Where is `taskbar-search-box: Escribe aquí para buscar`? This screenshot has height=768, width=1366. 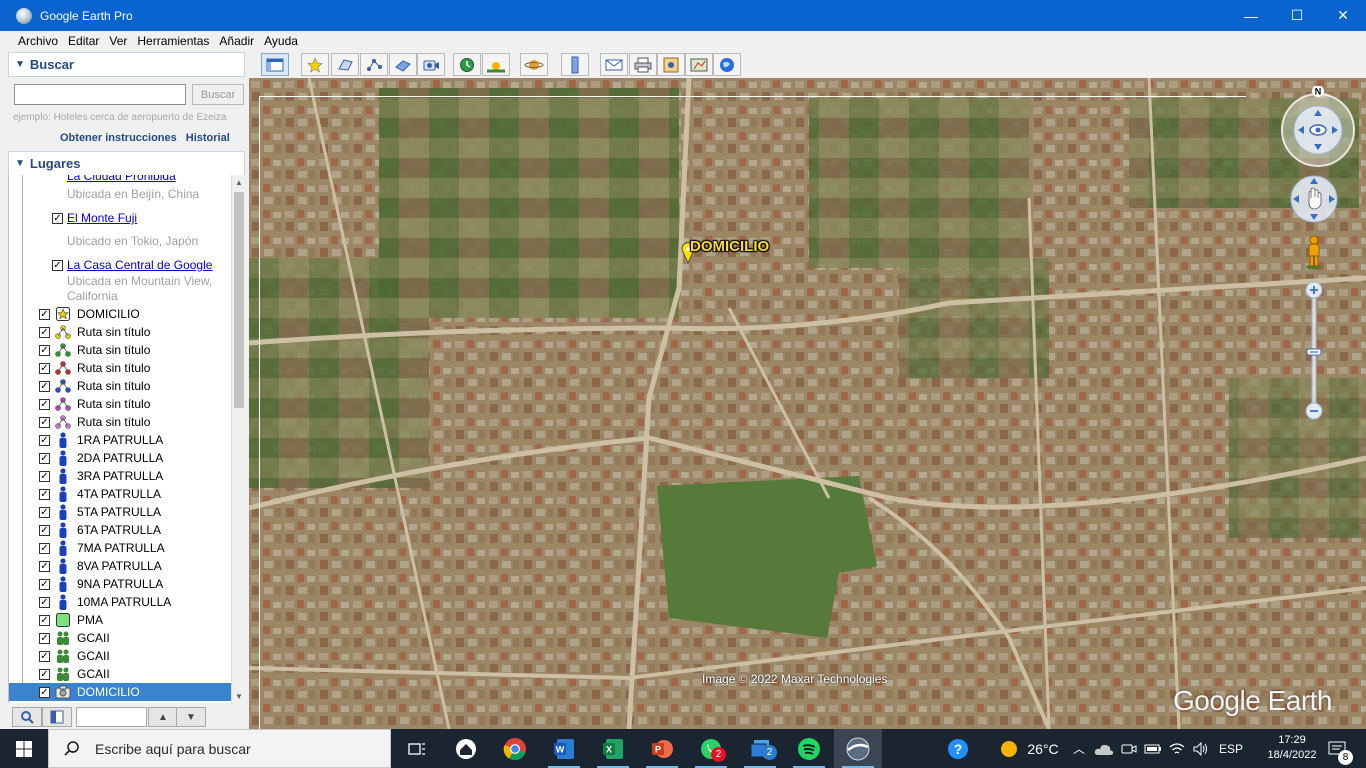 taskbar-search-box: Escribe aquí para buscar is located at coordinates (219, 748).